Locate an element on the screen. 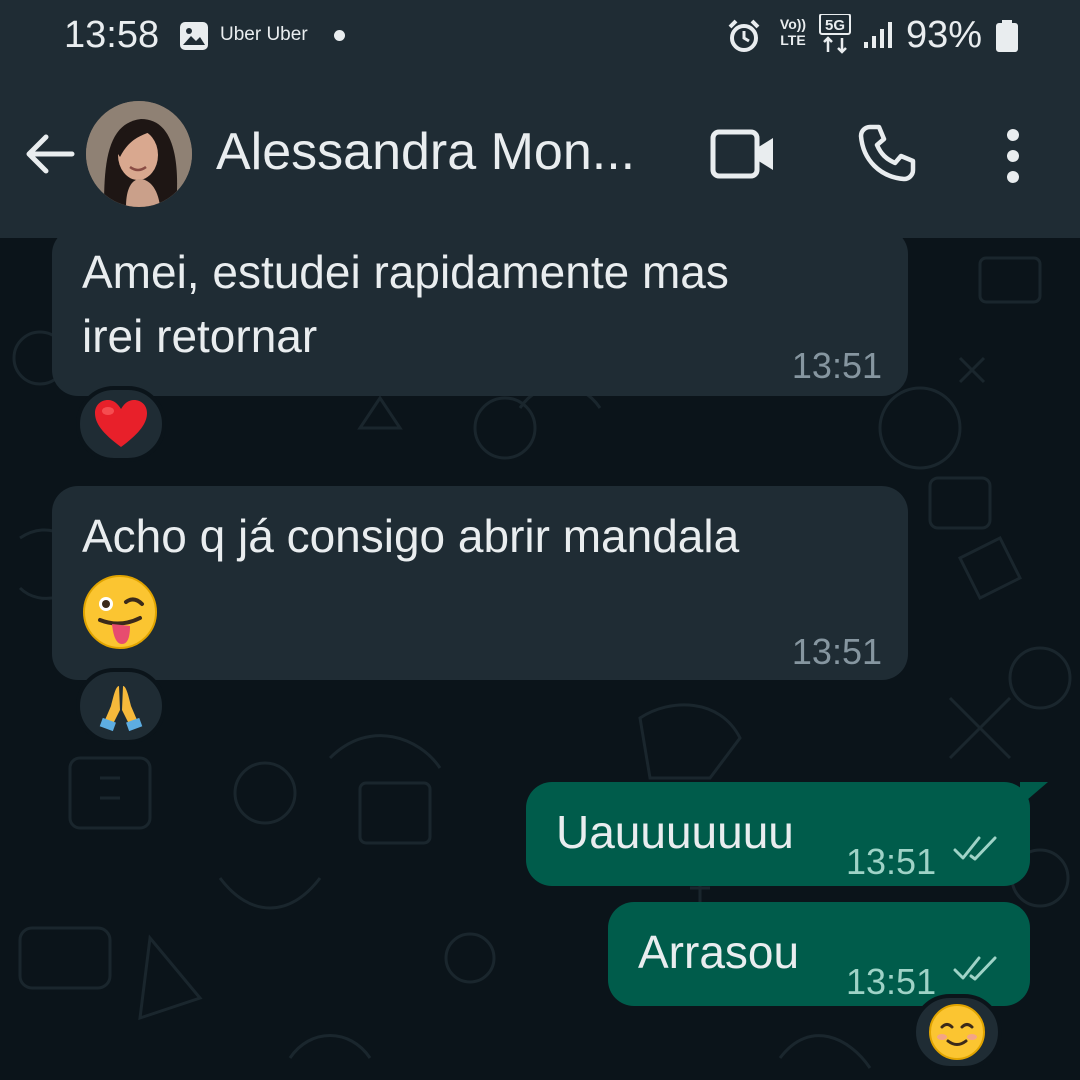 Image resolution: width=1080 pixels, height=1080 pixels. alarm-icon is located at coordinates (744, 35).